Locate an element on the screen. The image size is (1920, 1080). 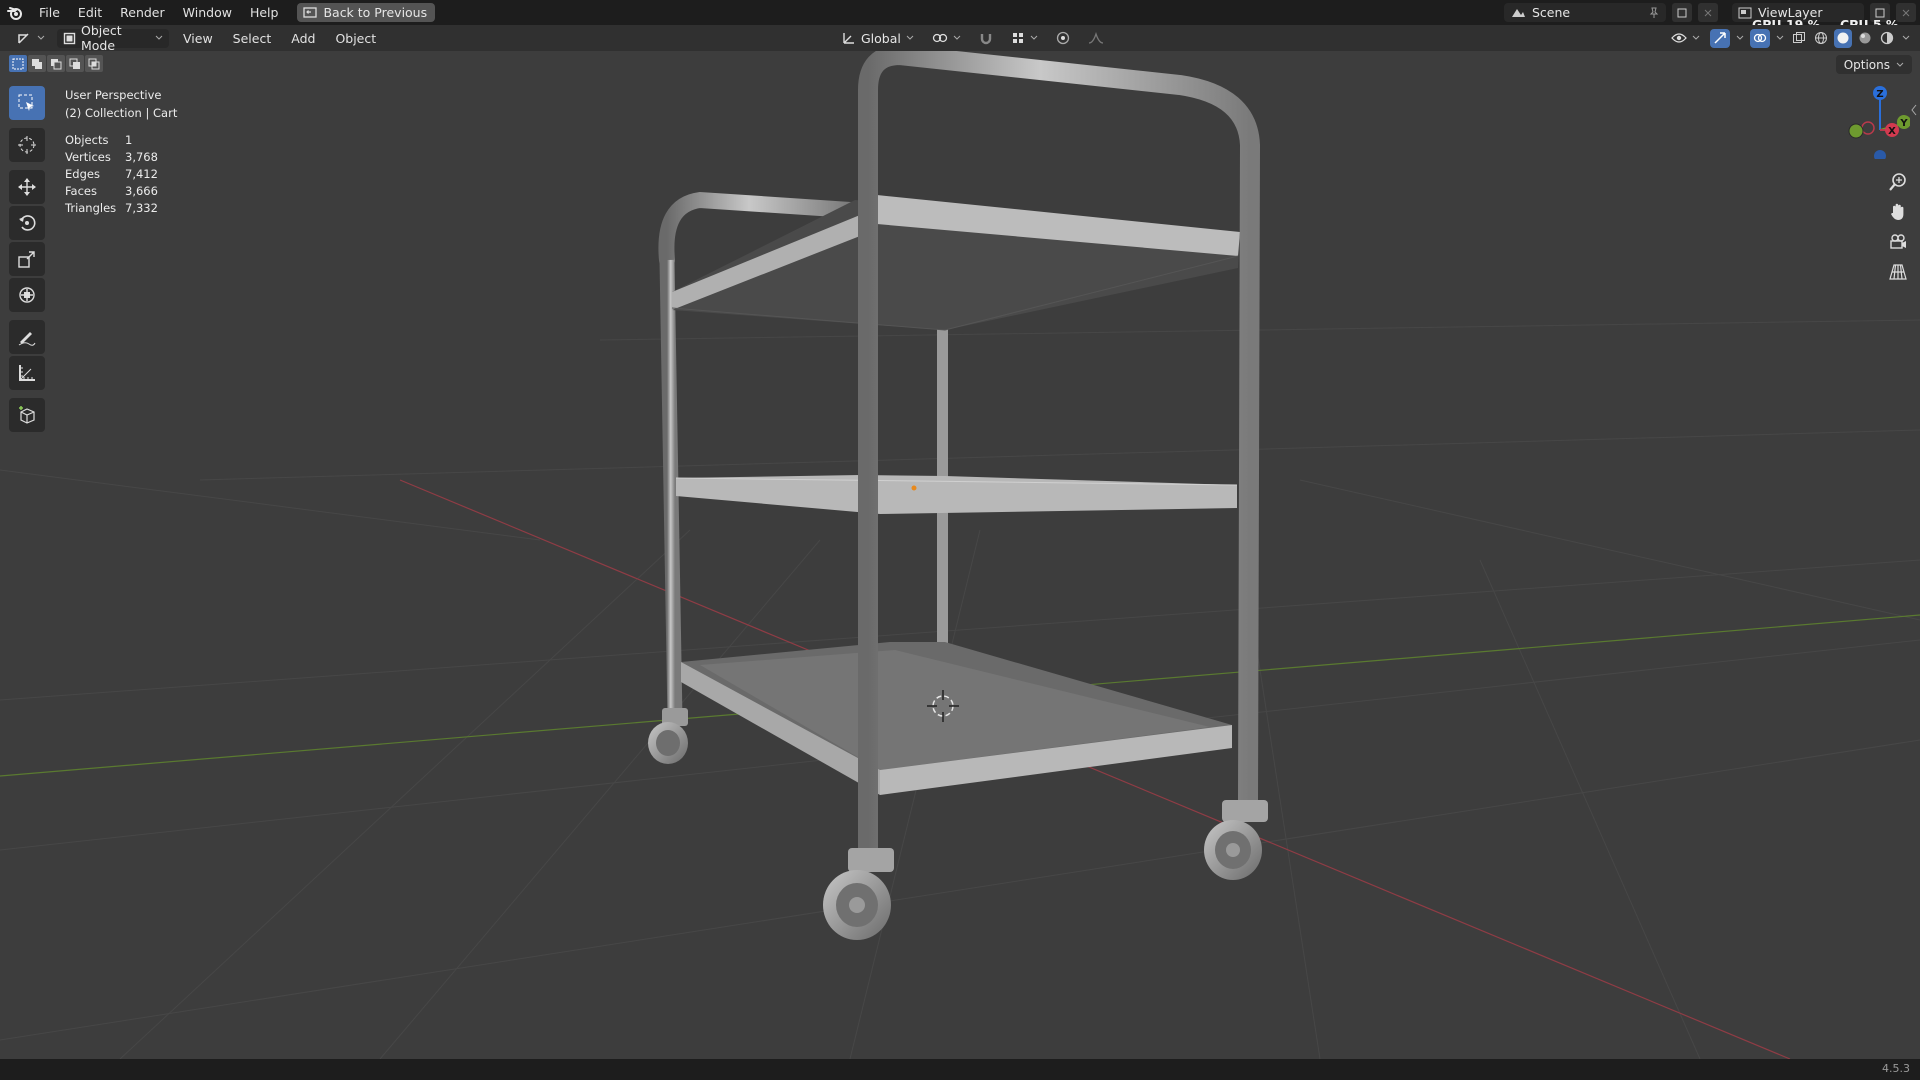
shading-rendered-button is located at coordinates (1887, 38).